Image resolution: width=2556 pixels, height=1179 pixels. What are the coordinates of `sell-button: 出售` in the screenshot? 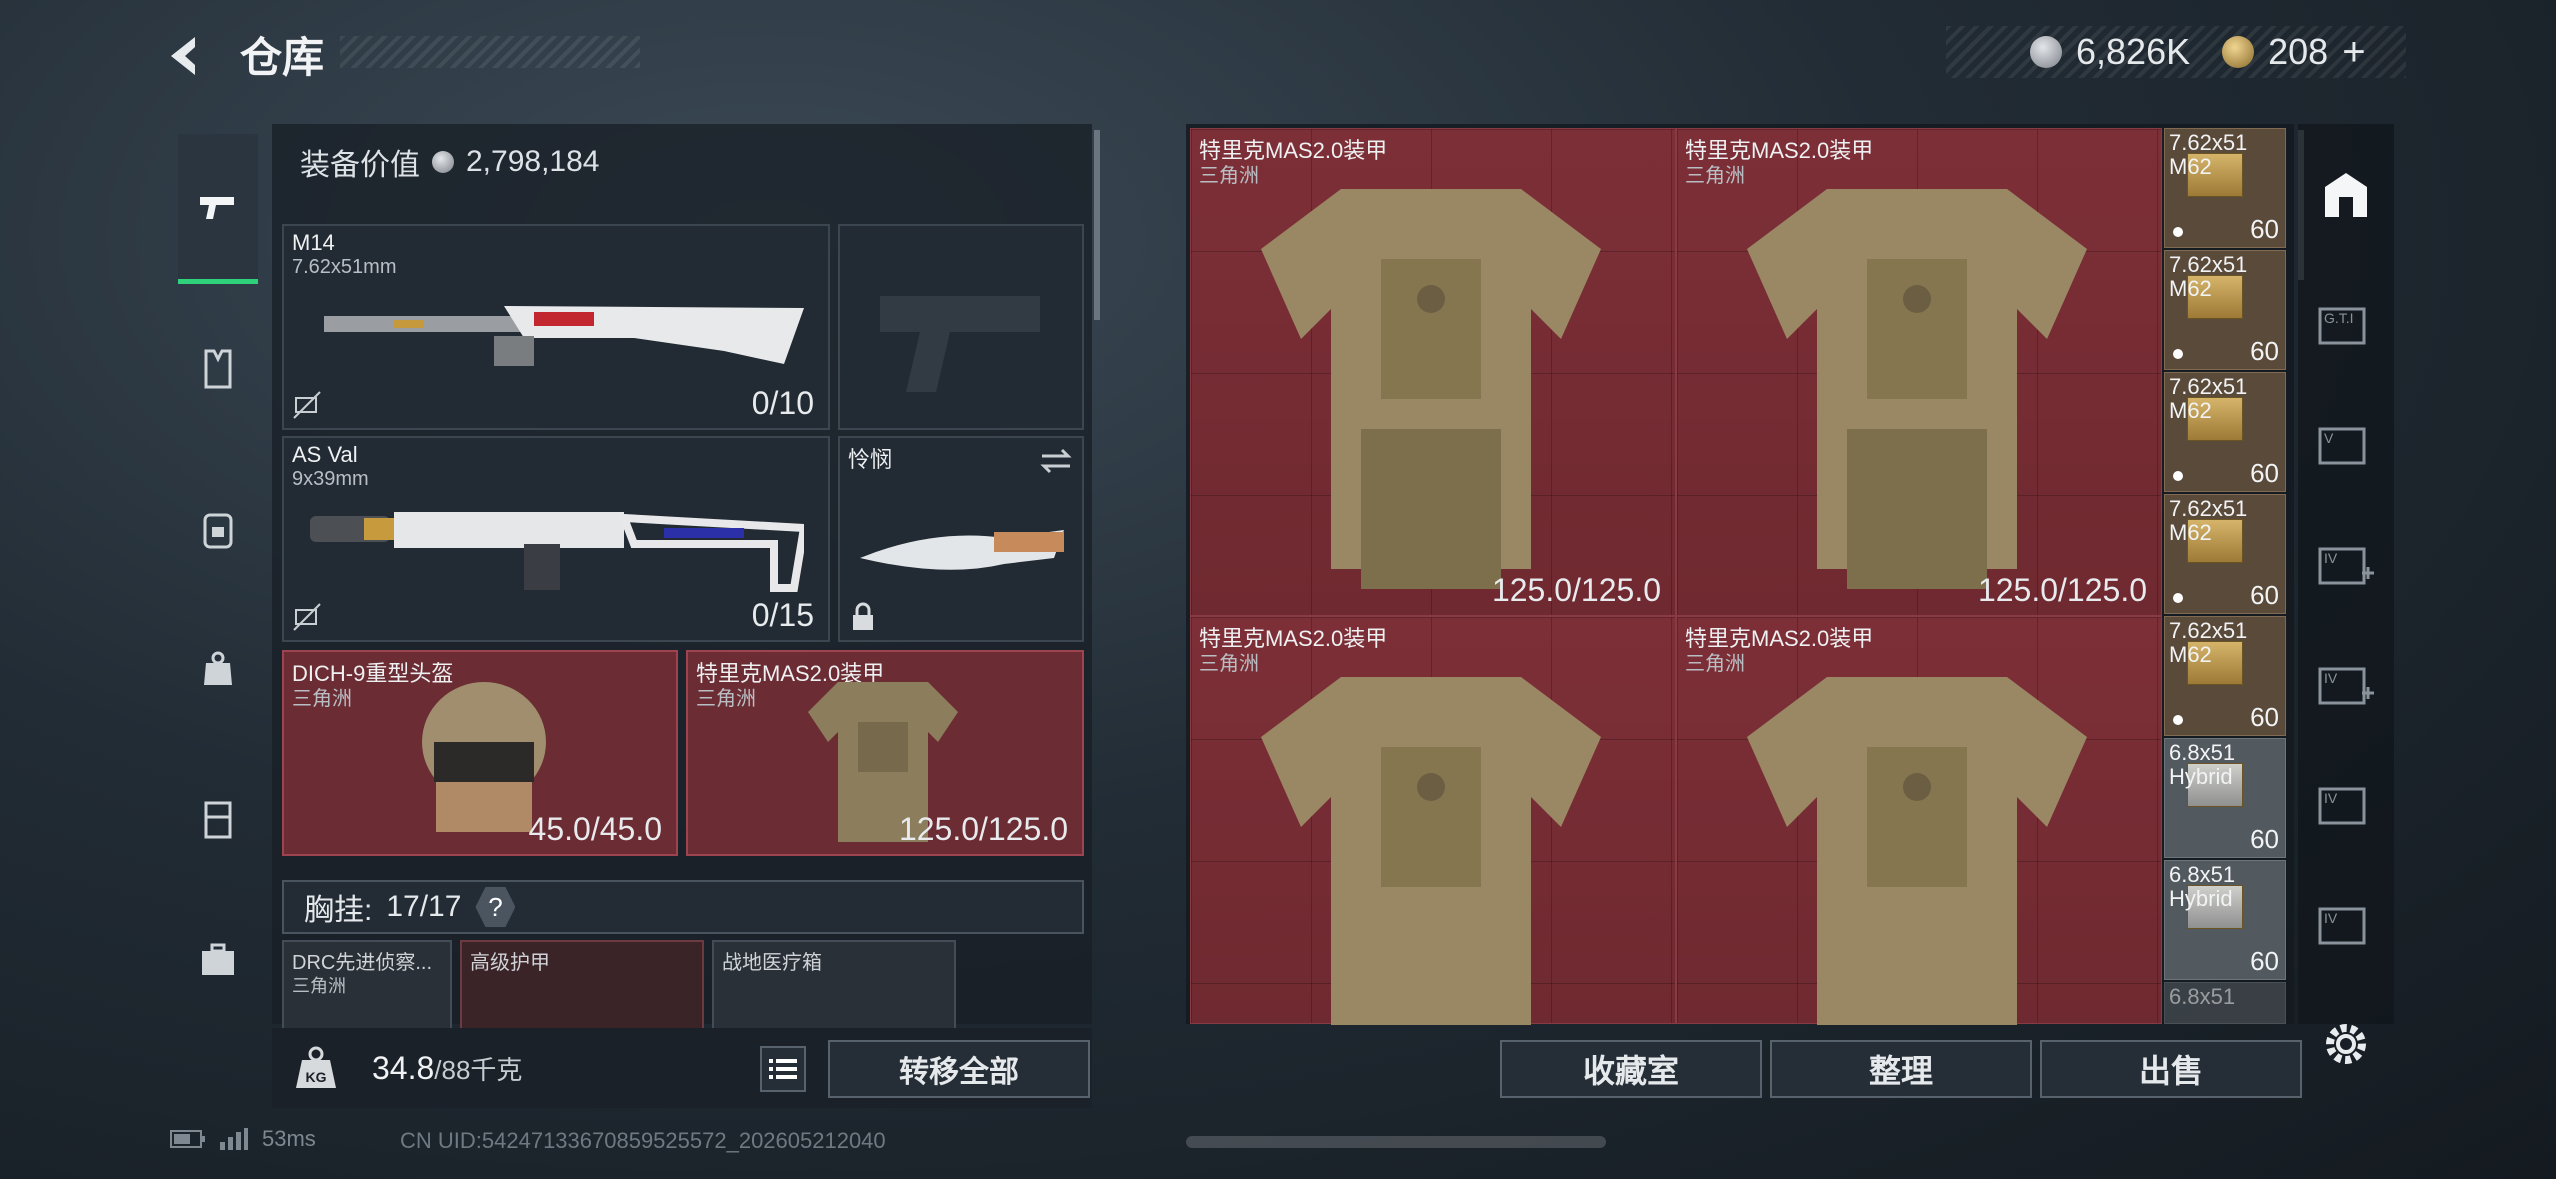 It's located at (2171, 1069).